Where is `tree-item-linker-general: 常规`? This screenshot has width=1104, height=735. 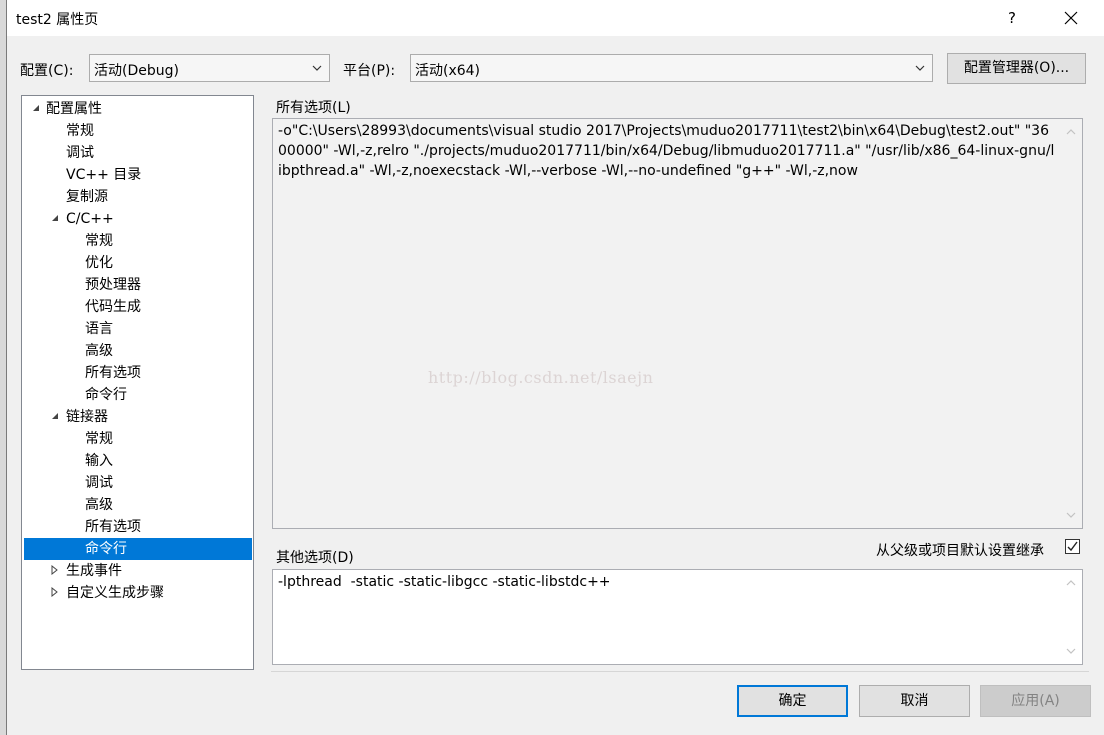
tree-item-linker-general: 常规 is located at coordinates (99, 439).